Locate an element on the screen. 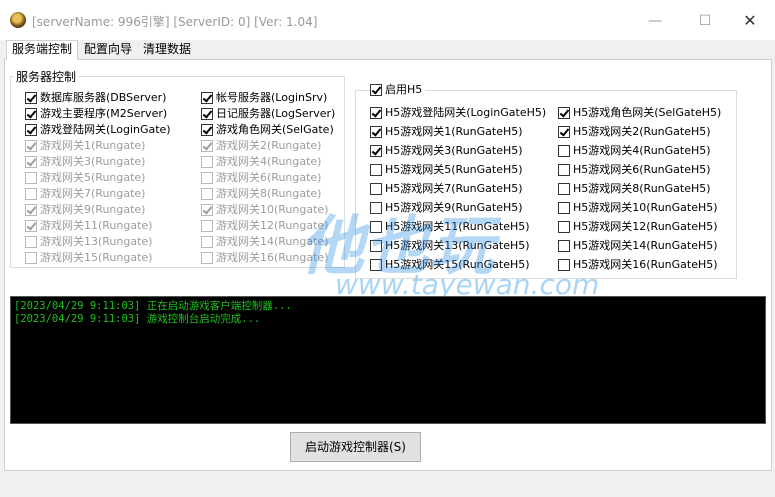  checkbox-label: H5游戏网关10(RunGateH5) is located at coordinates (645, 207).